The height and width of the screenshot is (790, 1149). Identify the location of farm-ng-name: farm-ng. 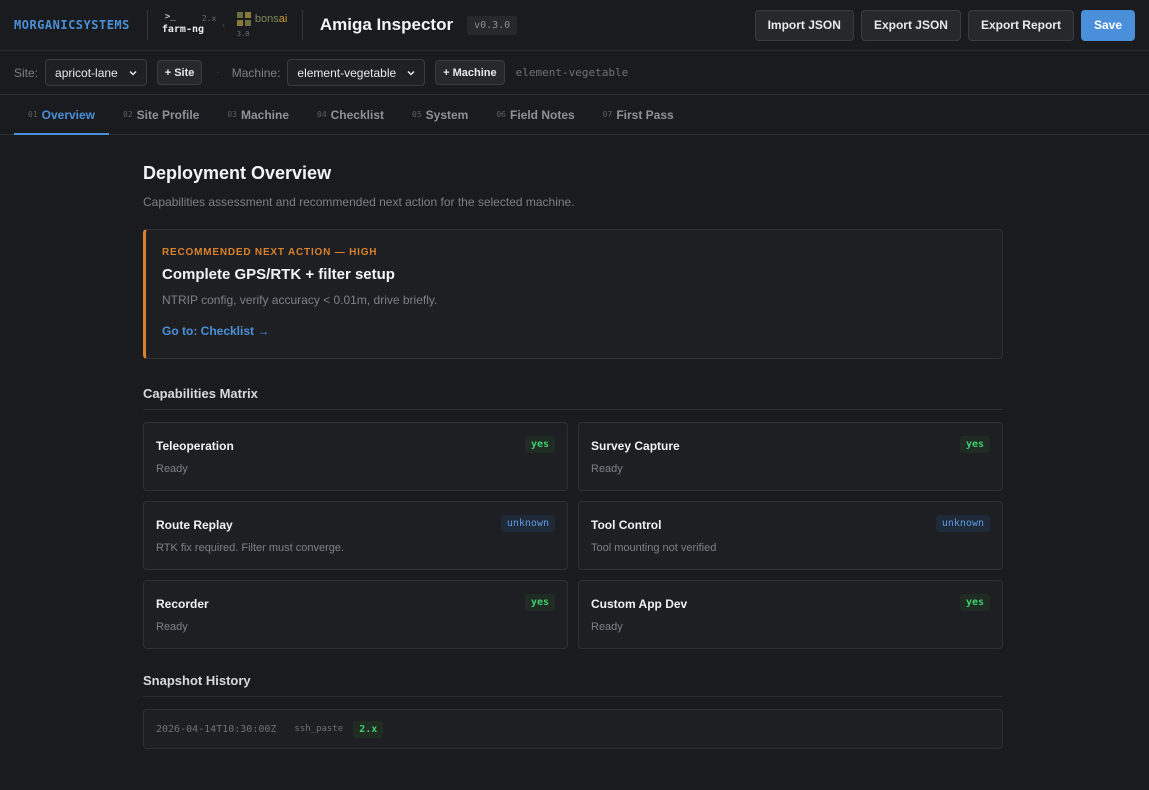
(183, 29).